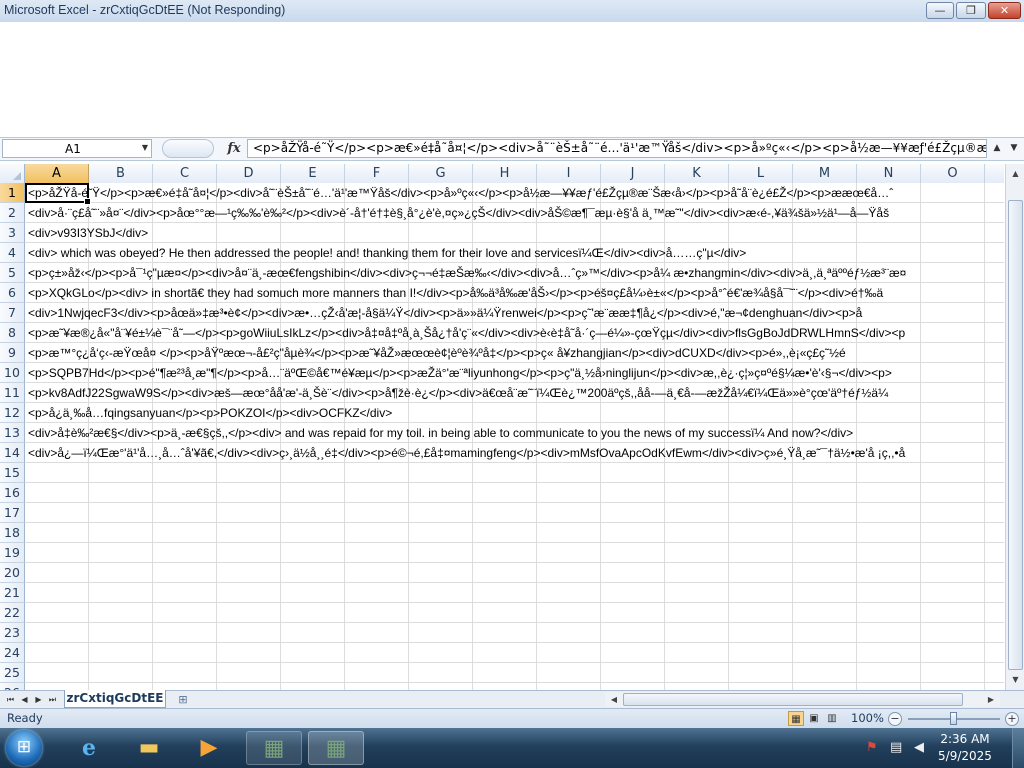 The width and height of the screenshot is (1024, 768). Describe the element at coordinates (872, 747) in the screenshot. I see `action-center-flag-icon: ⚑` at that location.